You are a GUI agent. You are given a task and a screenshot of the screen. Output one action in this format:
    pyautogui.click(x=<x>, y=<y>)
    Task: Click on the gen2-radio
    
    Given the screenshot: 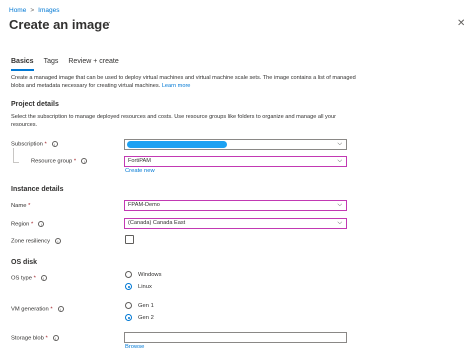 What is the action you would take?
    pyautogui.click(x=128, y=317)
    